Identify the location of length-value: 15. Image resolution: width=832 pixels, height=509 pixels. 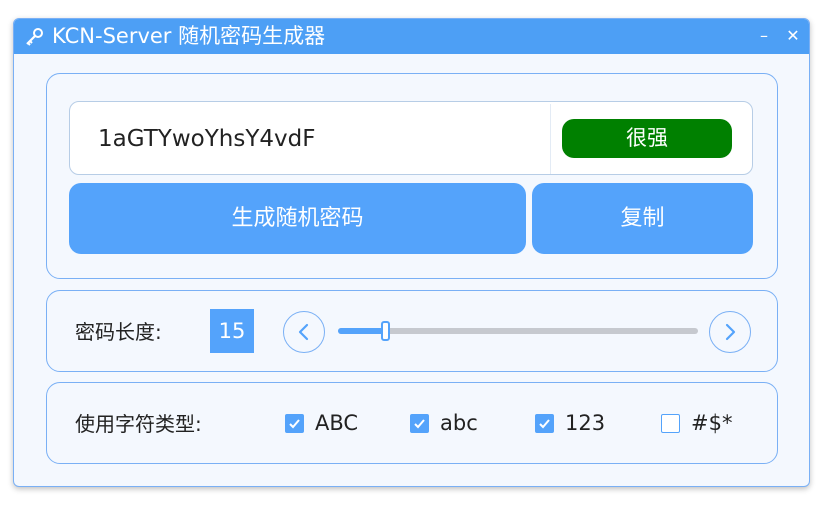
(232, 331).